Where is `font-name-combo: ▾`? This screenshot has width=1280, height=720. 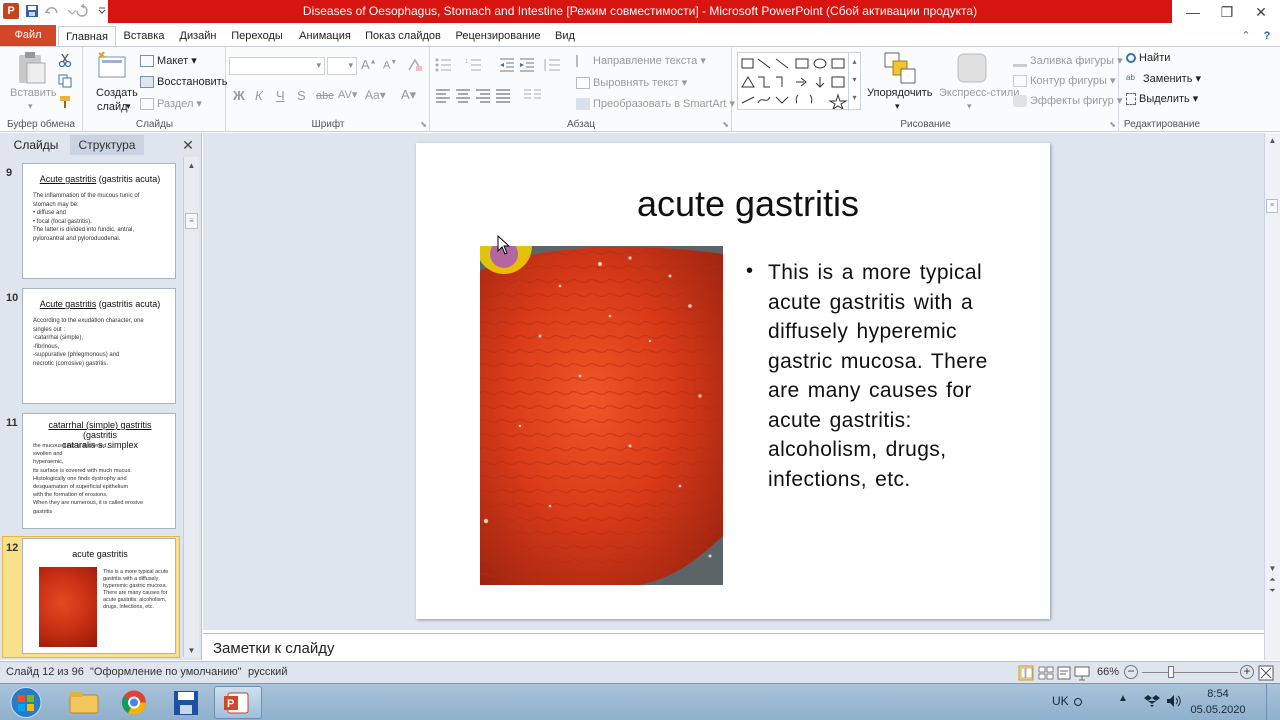 font-name-combo: ▾ is located at coordinates (277, 66).